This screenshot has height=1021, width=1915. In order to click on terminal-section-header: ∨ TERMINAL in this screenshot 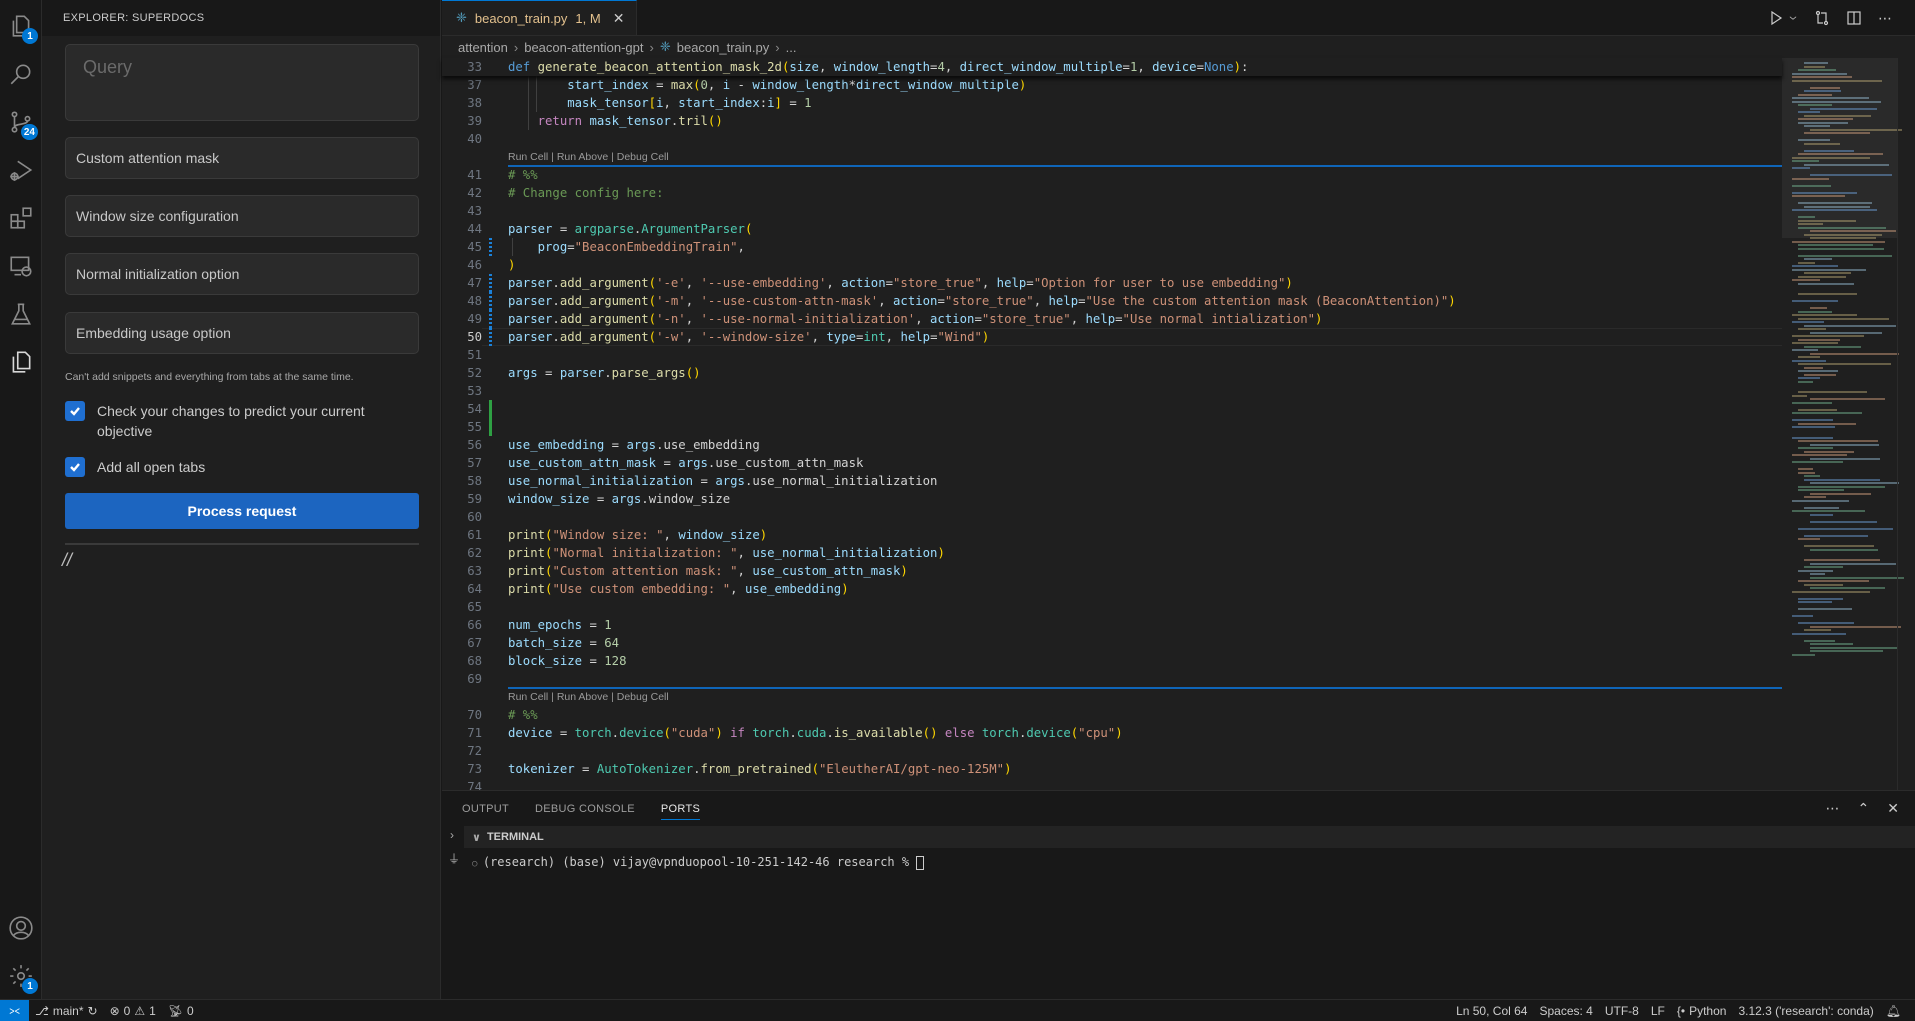, I will do `click(1189, 837)`.